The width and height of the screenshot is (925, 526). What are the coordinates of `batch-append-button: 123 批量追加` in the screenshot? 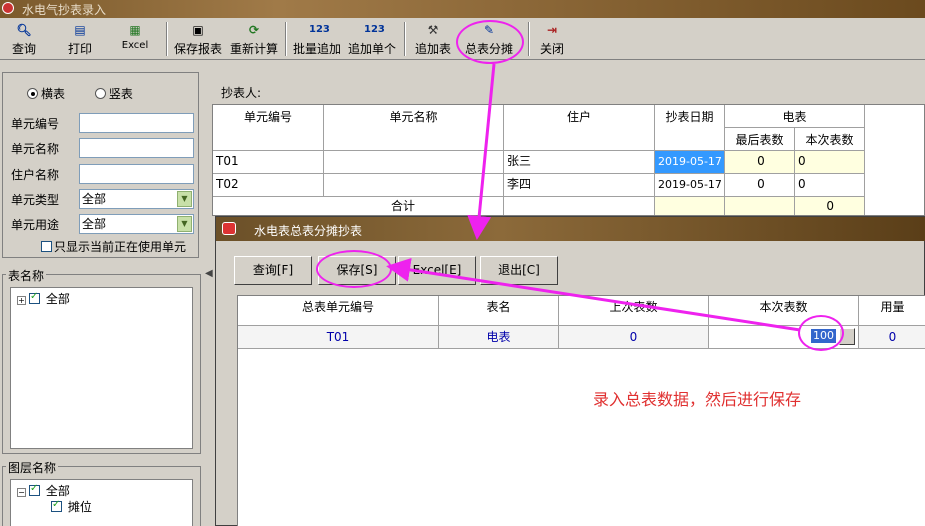 It's located at (317, 39).